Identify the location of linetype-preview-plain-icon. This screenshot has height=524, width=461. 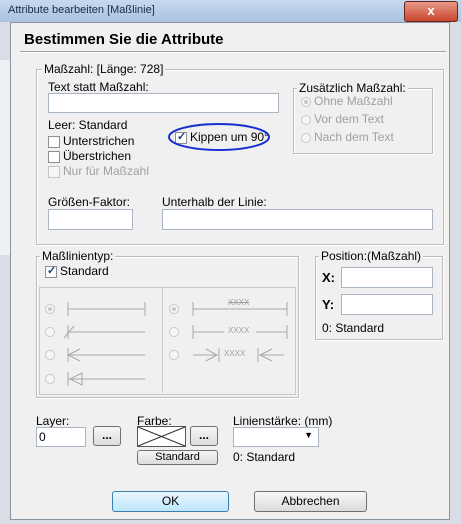
(106, 309).